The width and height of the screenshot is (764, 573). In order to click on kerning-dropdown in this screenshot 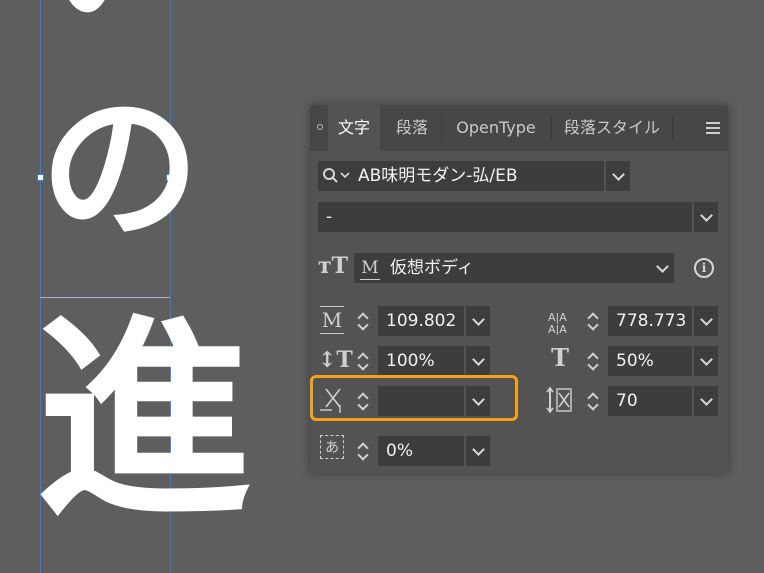, I will do `click(478, 401)`.